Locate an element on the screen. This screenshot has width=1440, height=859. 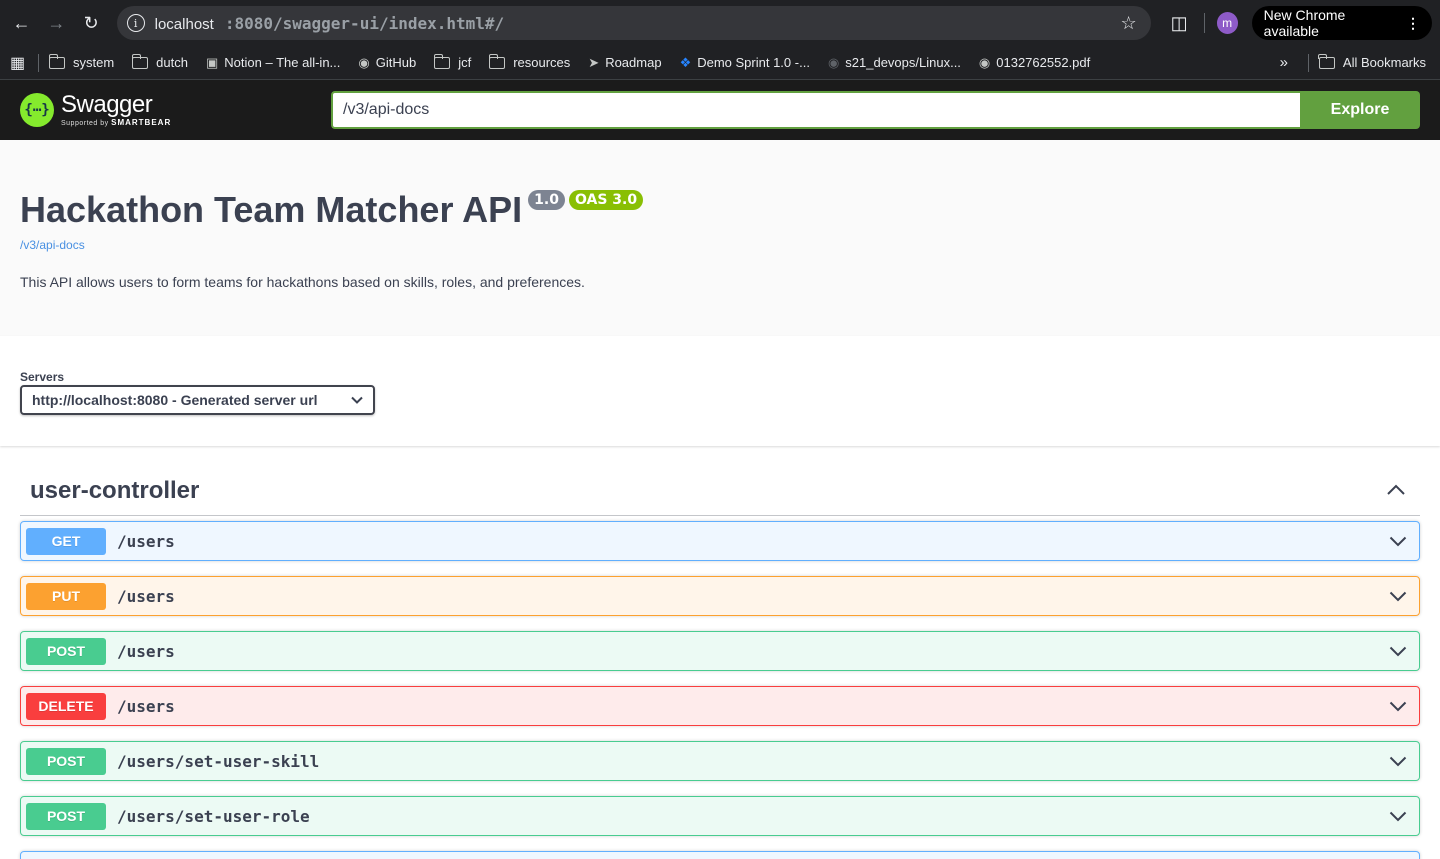
api-docs-link: /v3/api-docs is located at coordinates (720, 245).